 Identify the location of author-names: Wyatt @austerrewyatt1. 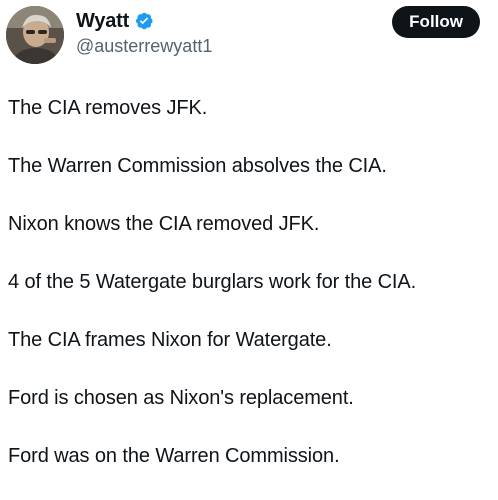
(144, 32).